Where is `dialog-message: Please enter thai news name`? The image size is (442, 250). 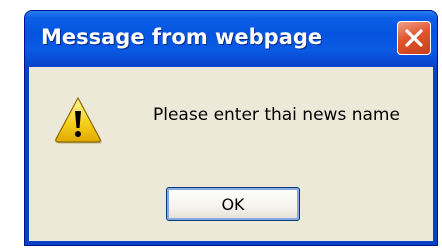 dialog-message: Please enter thai news name is located at coordinates (276, 115).